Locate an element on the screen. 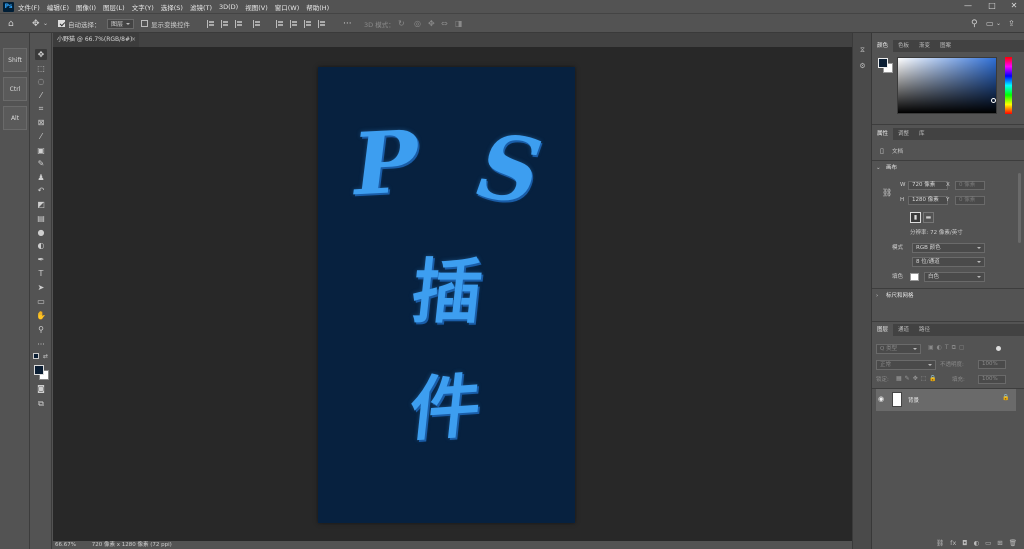  tool-preset-chevron-down-icon: ⌄ is located at coordinates (45, 23).